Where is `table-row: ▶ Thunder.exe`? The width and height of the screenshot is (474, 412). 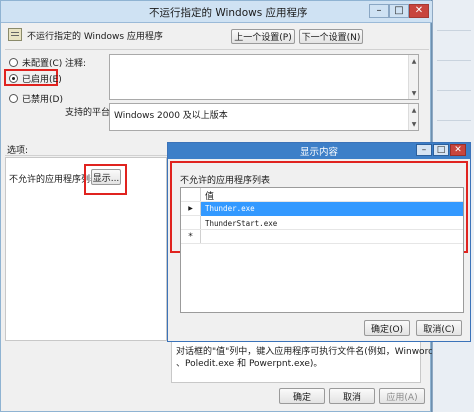
table-row: ▶ Thunder.exe is located at coordinates (322, 209).